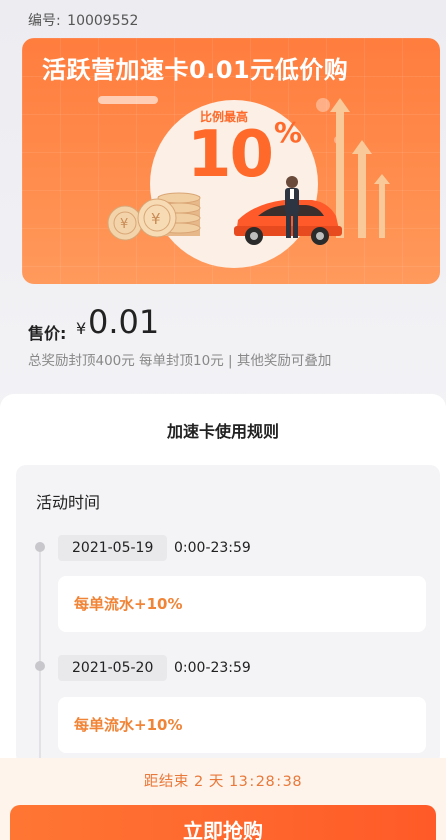  I want to click on timeline-line, so click(40, 660).